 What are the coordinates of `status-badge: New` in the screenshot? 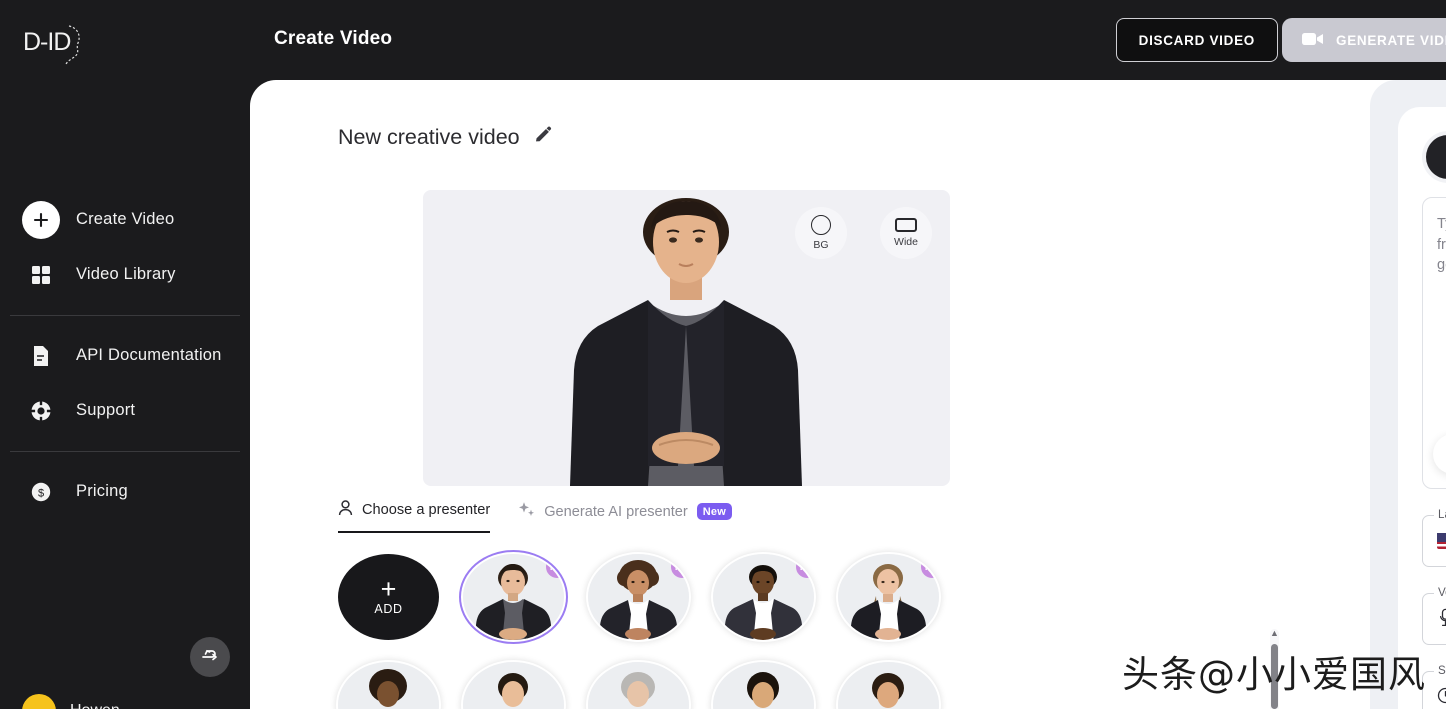 It's located at (714, 511).